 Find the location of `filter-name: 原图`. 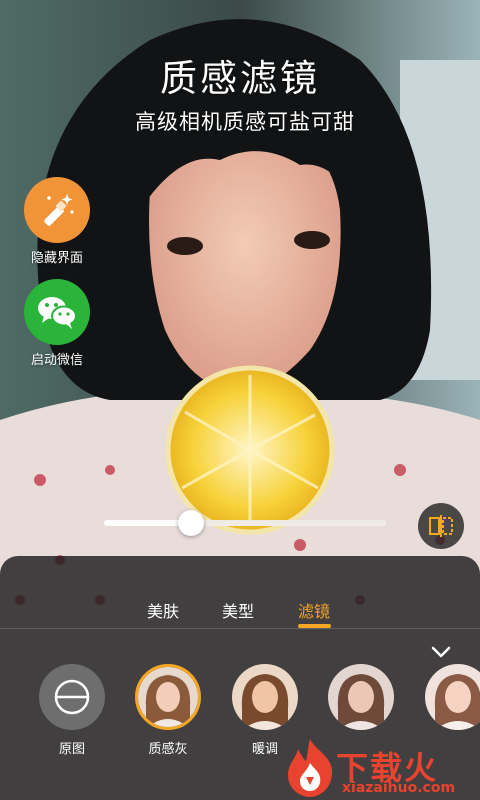

filter-name: 原图 is located at coordinates (71, 749).